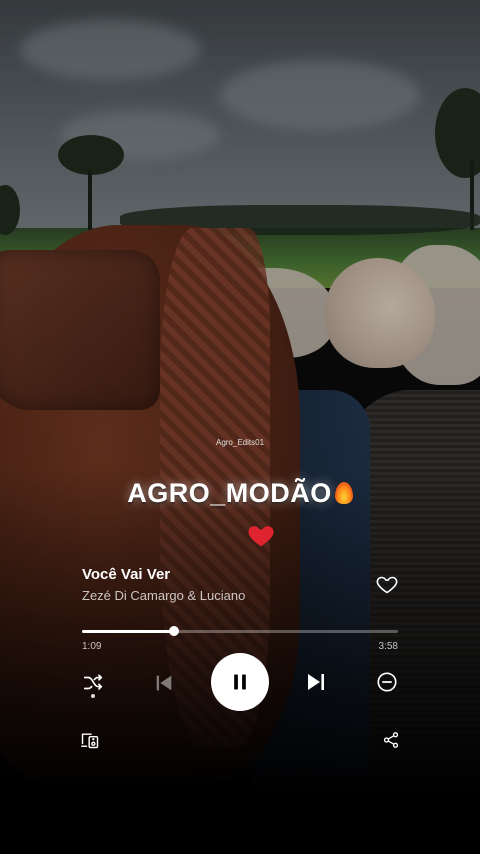 This screenshot has width=480, height=854. Describe the element at coordinates (126, 574) in the screenshot. I see `track-title: Você Vai Ver` at that location.